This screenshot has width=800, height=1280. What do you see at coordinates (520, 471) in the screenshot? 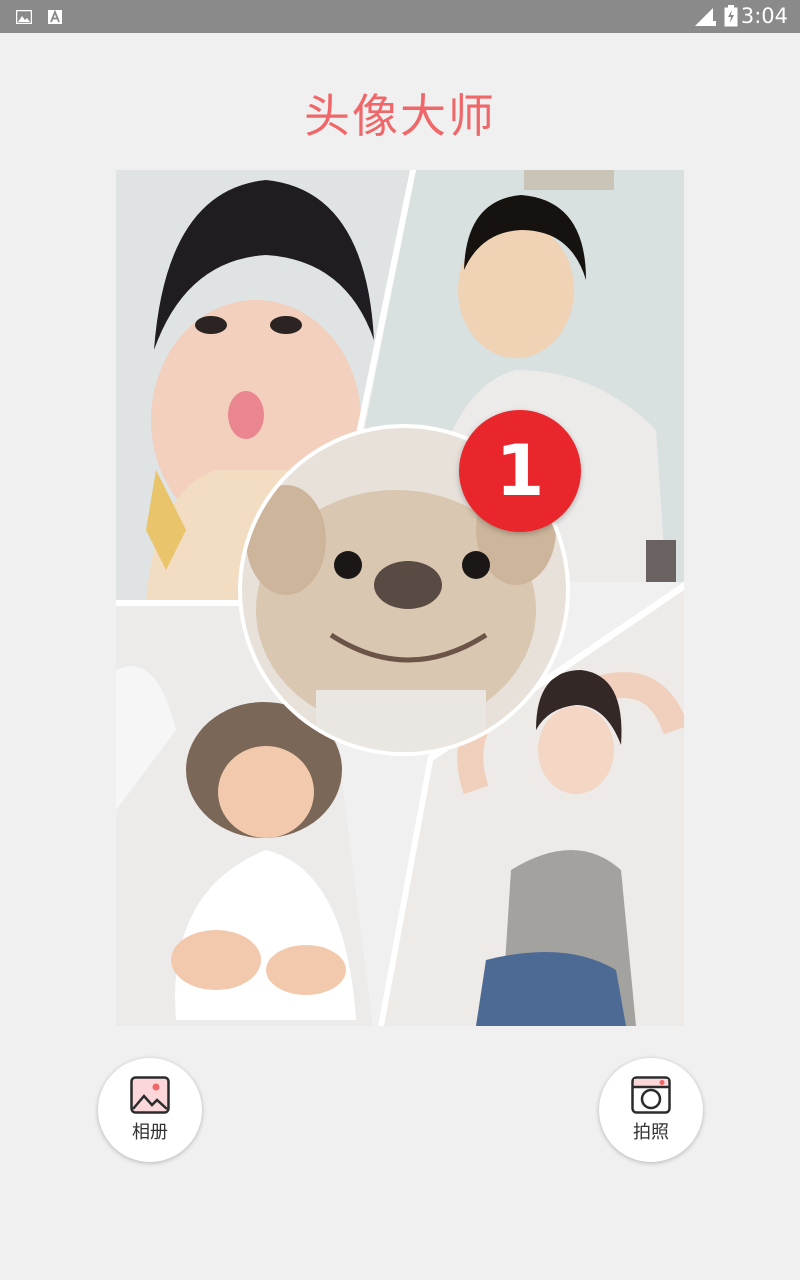
I see `number-badge: 1` at bounding box center [520, 471].